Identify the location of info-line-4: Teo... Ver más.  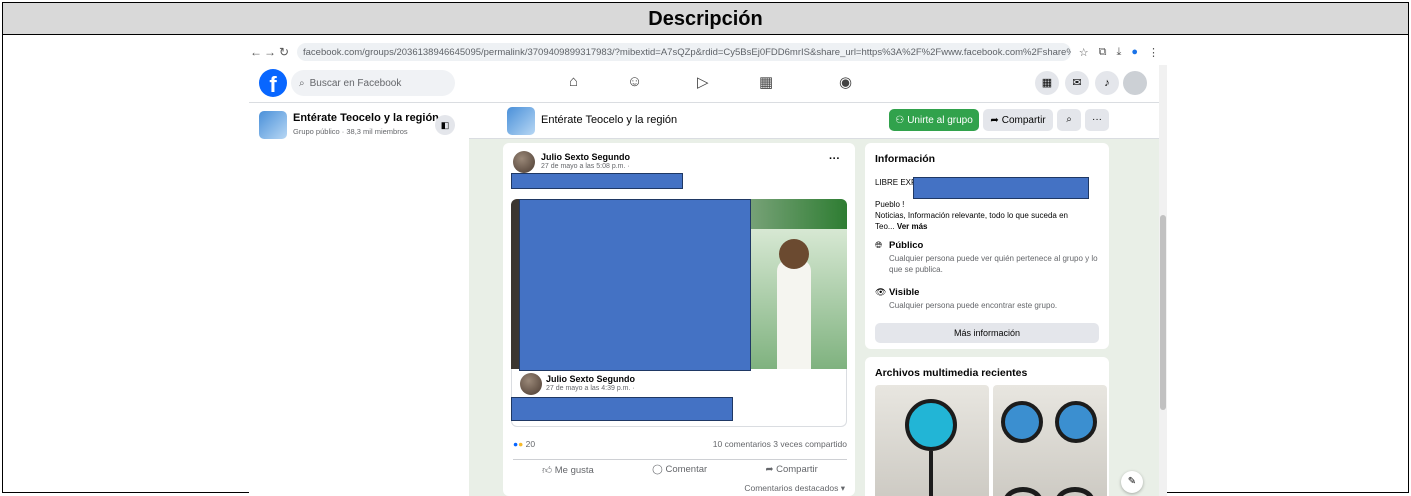
(901, 226).